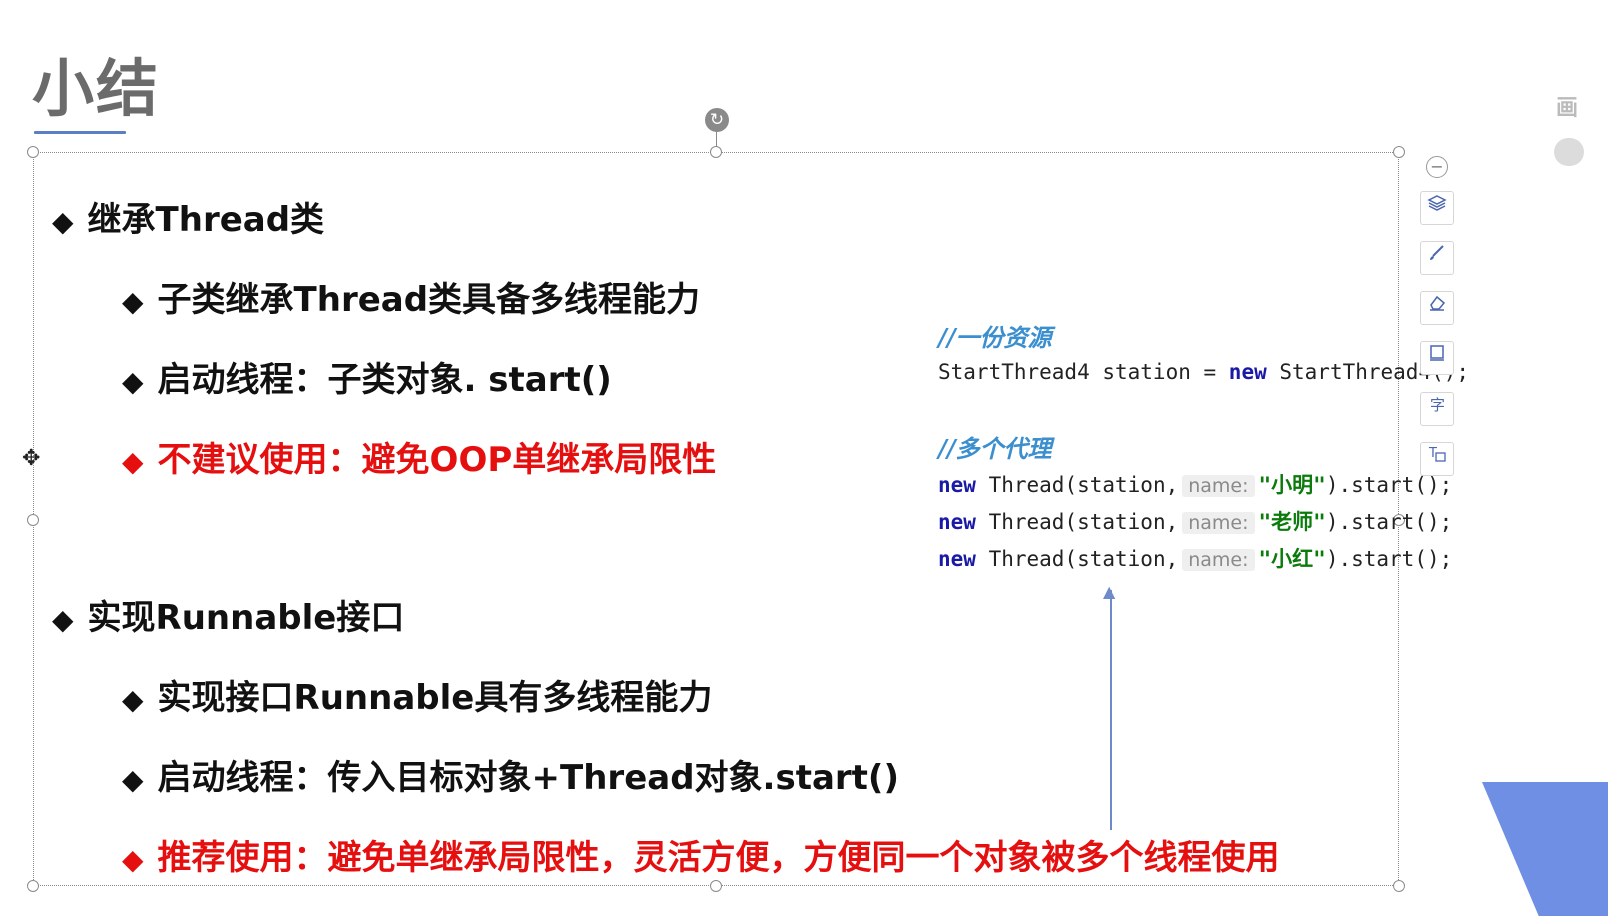 This screenshot has height=916, width=1608. Describe the element at coordinates (1437, 167) in the screenshot. I see `collapse-icon: −` at that location.